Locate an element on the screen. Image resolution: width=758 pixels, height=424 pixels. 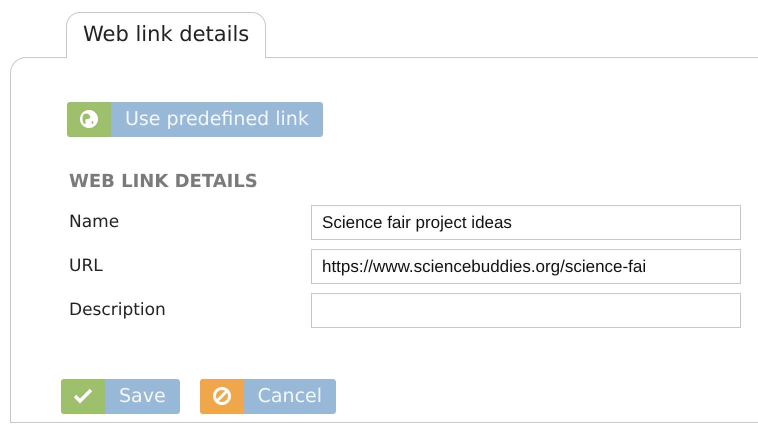
field-label: Description is located at coordinates (117, 310).